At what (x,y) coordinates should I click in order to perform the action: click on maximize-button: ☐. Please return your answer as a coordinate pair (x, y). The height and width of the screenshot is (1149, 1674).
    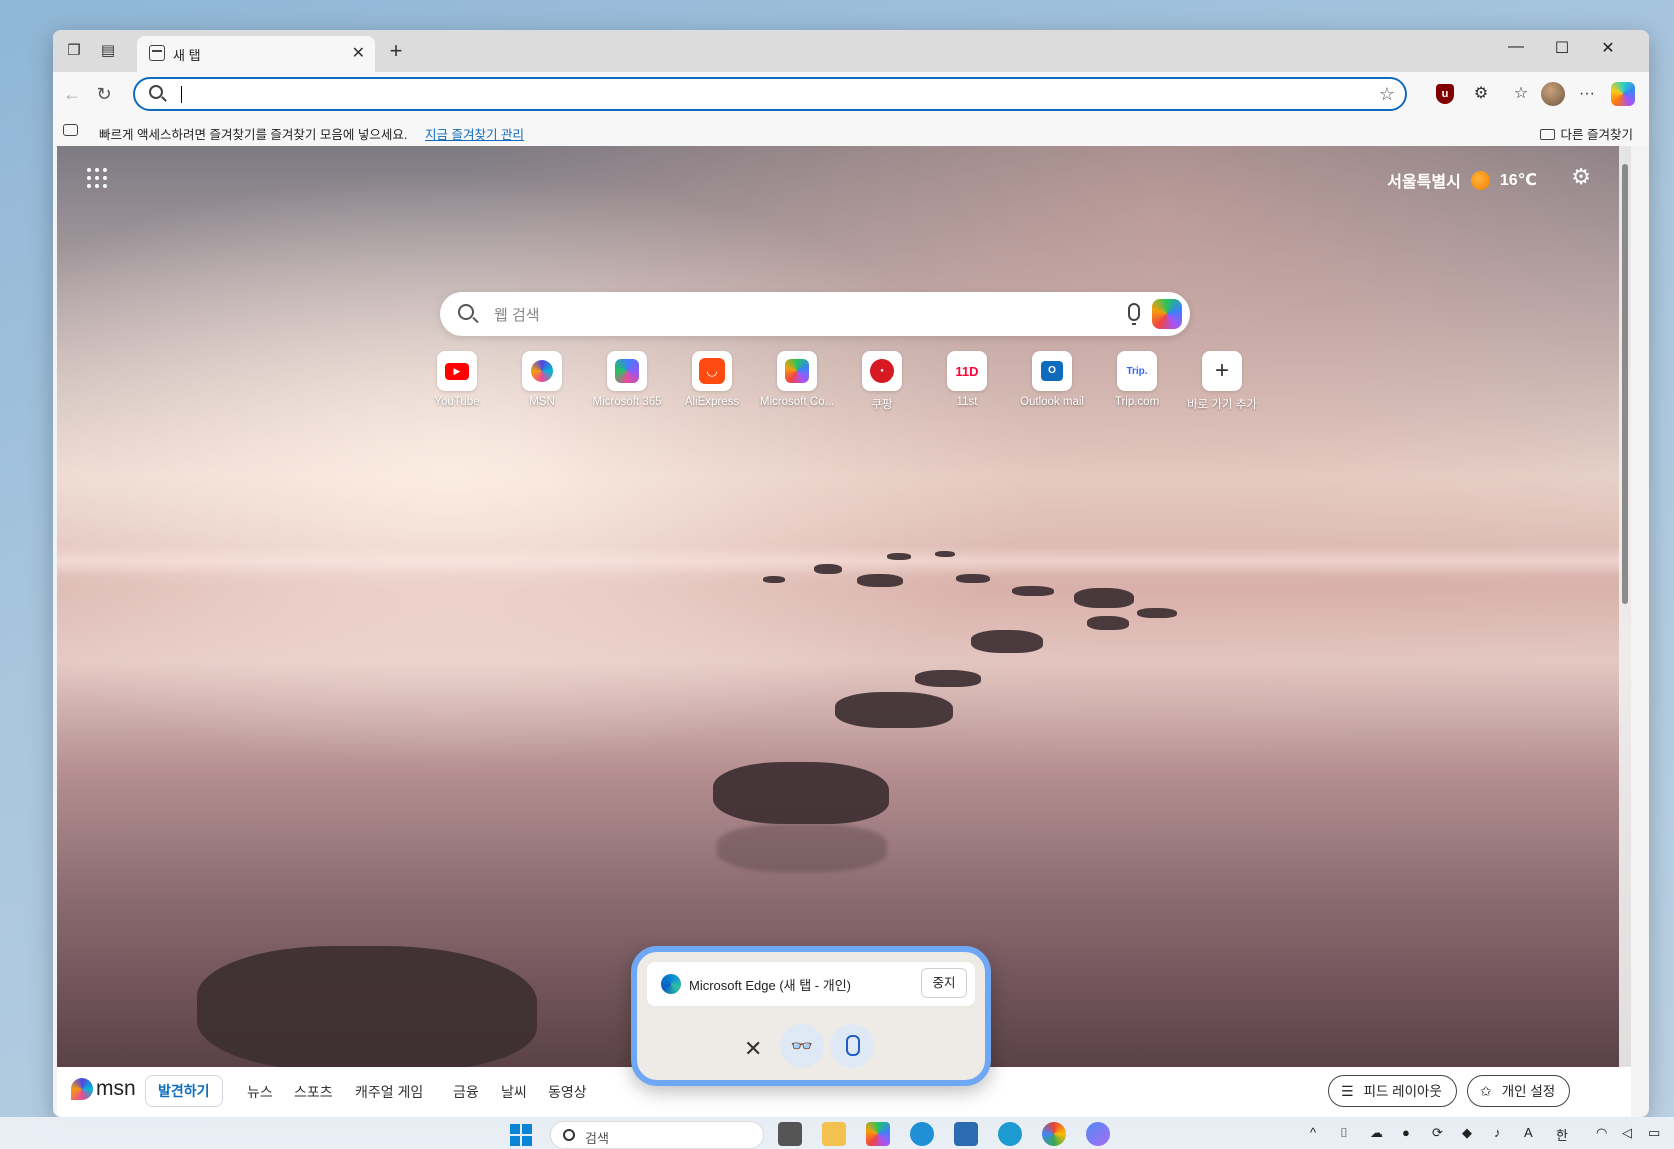
    Looking at the image, I should click on (1562, 48).